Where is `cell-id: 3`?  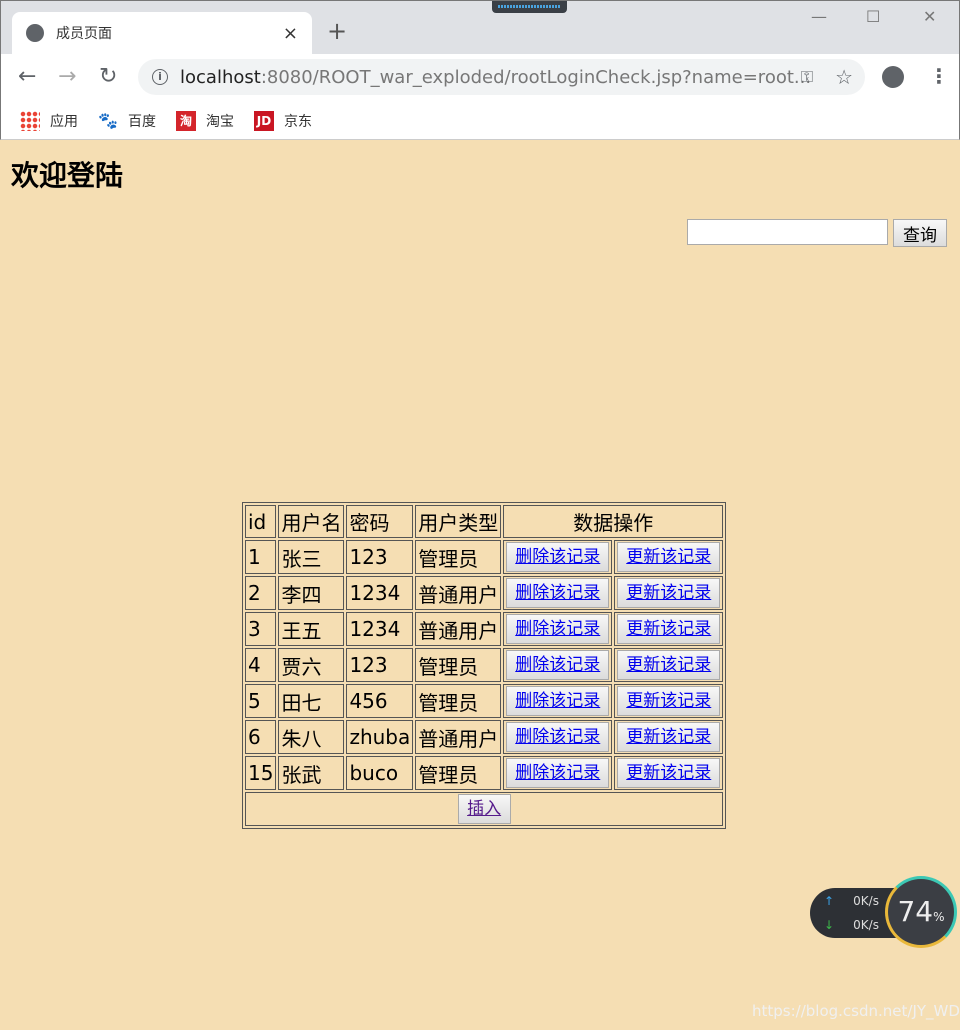
cell-id: 3 is located at coordinates (261, 629).